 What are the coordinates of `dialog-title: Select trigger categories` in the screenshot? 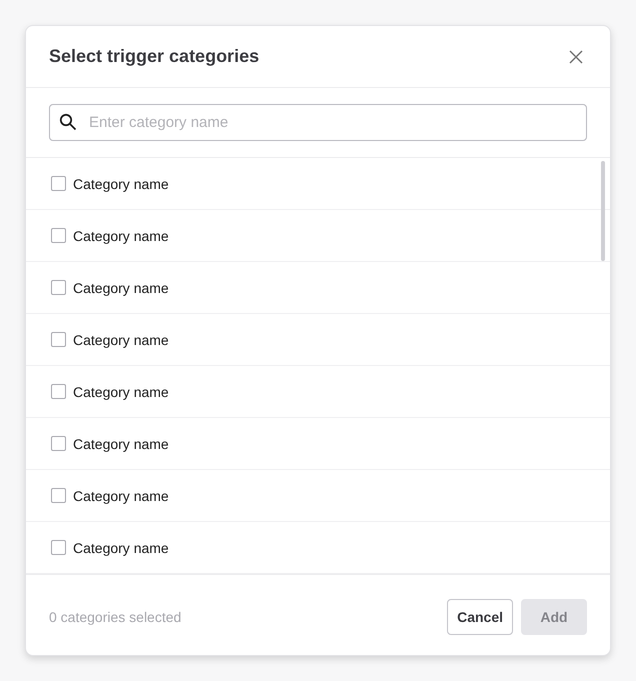 It's located at (154, 56).